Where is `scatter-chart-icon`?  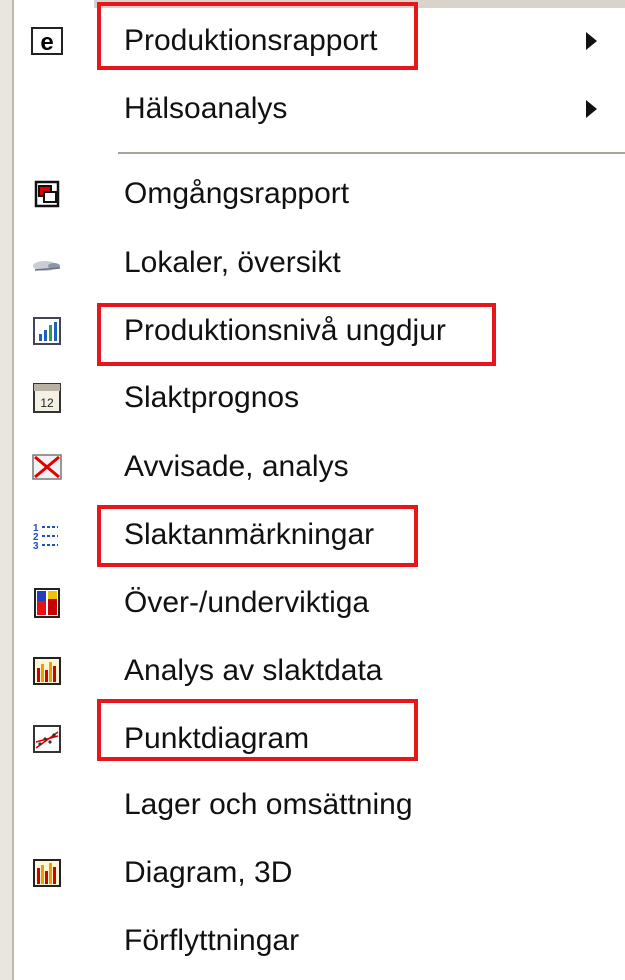 scatter-chart-icon is located at coordinates (47, 739).